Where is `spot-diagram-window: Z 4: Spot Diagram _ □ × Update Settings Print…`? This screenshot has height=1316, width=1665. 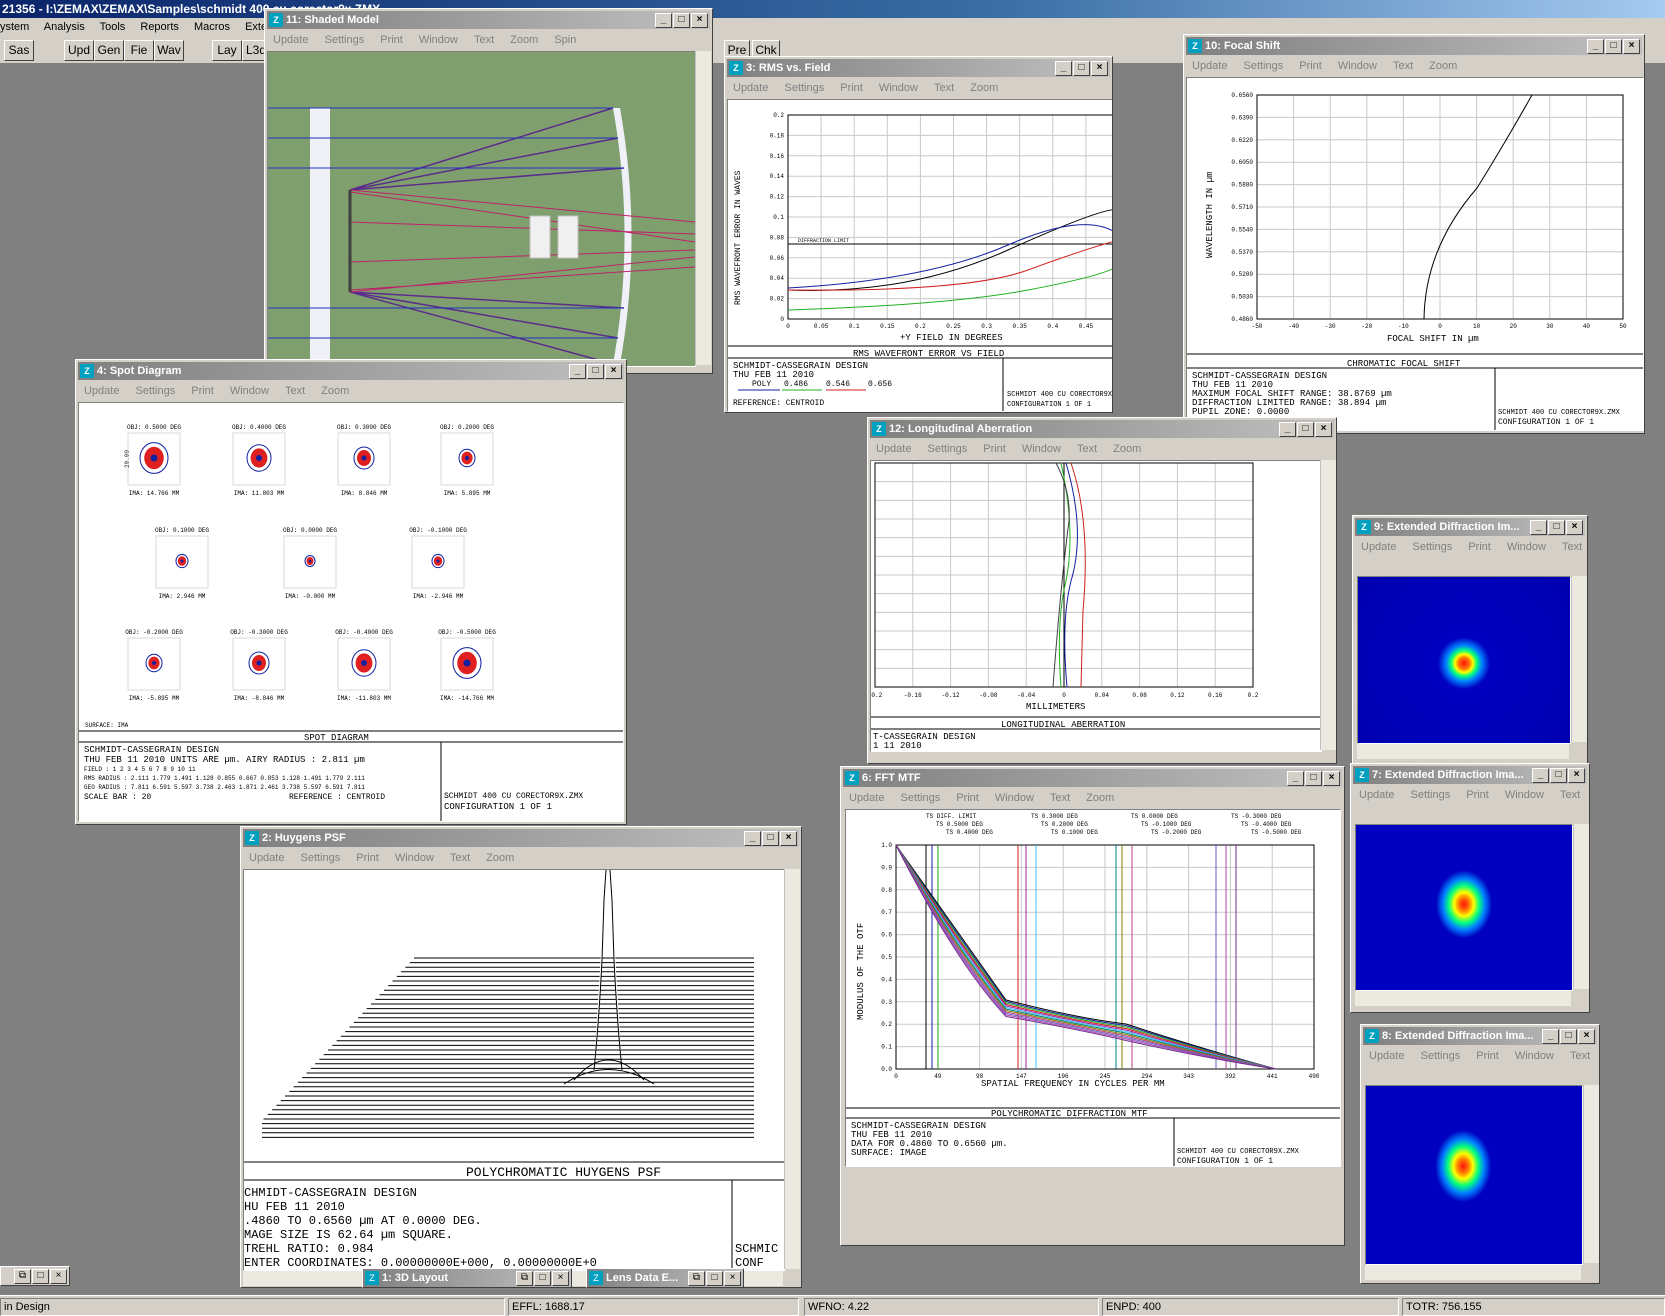
spot-diagram-window: Z 4: Spot Diagram _ □ × Update Settings Print… is located at coordinates (351, 592).